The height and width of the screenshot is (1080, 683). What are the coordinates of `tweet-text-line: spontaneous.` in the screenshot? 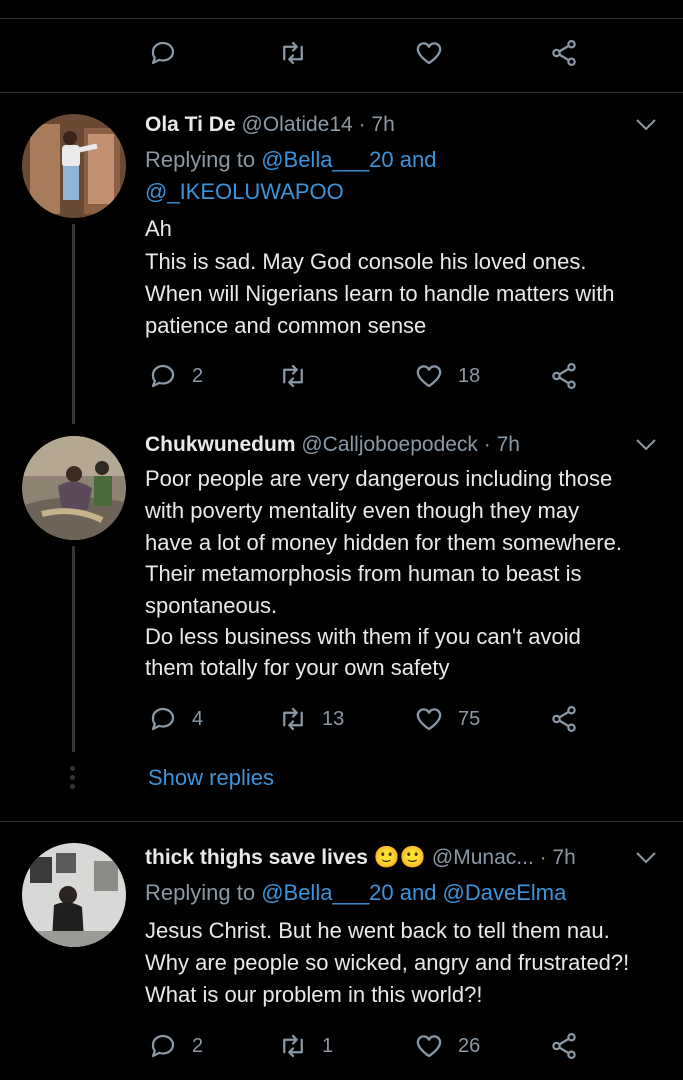 It's located at (211, 605).